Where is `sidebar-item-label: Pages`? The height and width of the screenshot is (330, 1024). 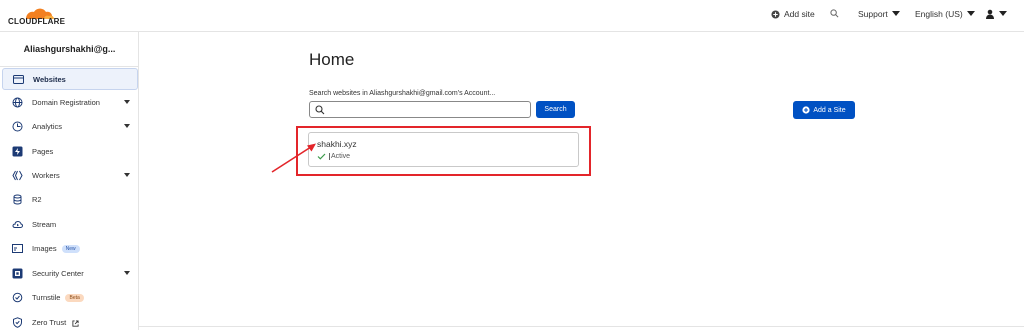 sidebar-item-label: Pages is located at coordinates (43, 151).